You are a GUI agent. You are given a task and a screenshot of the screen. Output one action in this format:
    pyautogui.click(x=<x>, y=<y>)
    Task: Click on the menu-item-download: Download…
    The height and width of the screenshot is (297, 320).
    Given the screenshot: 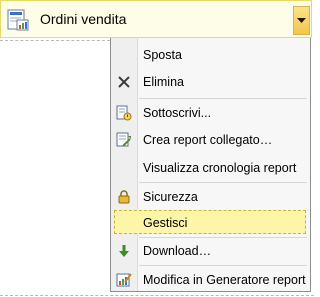 What is the action you would take?
    pyautogui.click(x=210, y=251)
    